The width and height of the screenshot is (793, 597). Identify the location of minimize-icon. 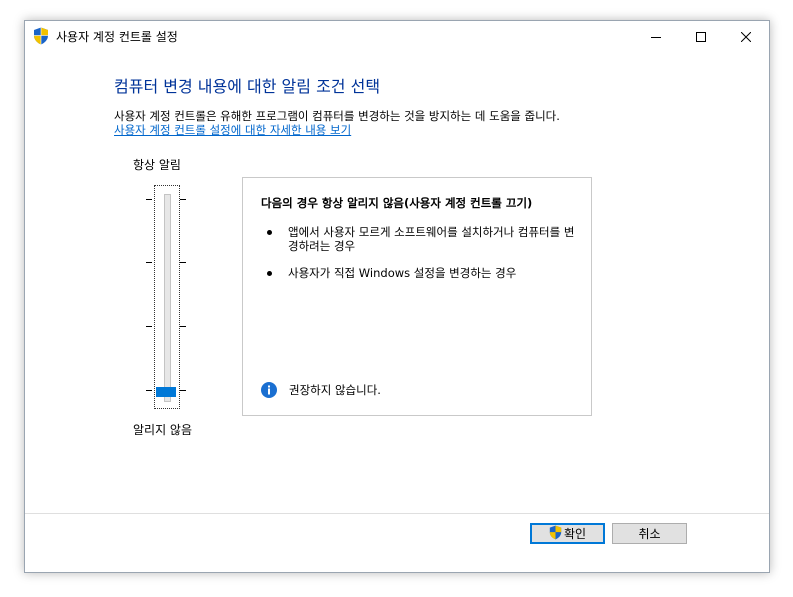
(656, 36).